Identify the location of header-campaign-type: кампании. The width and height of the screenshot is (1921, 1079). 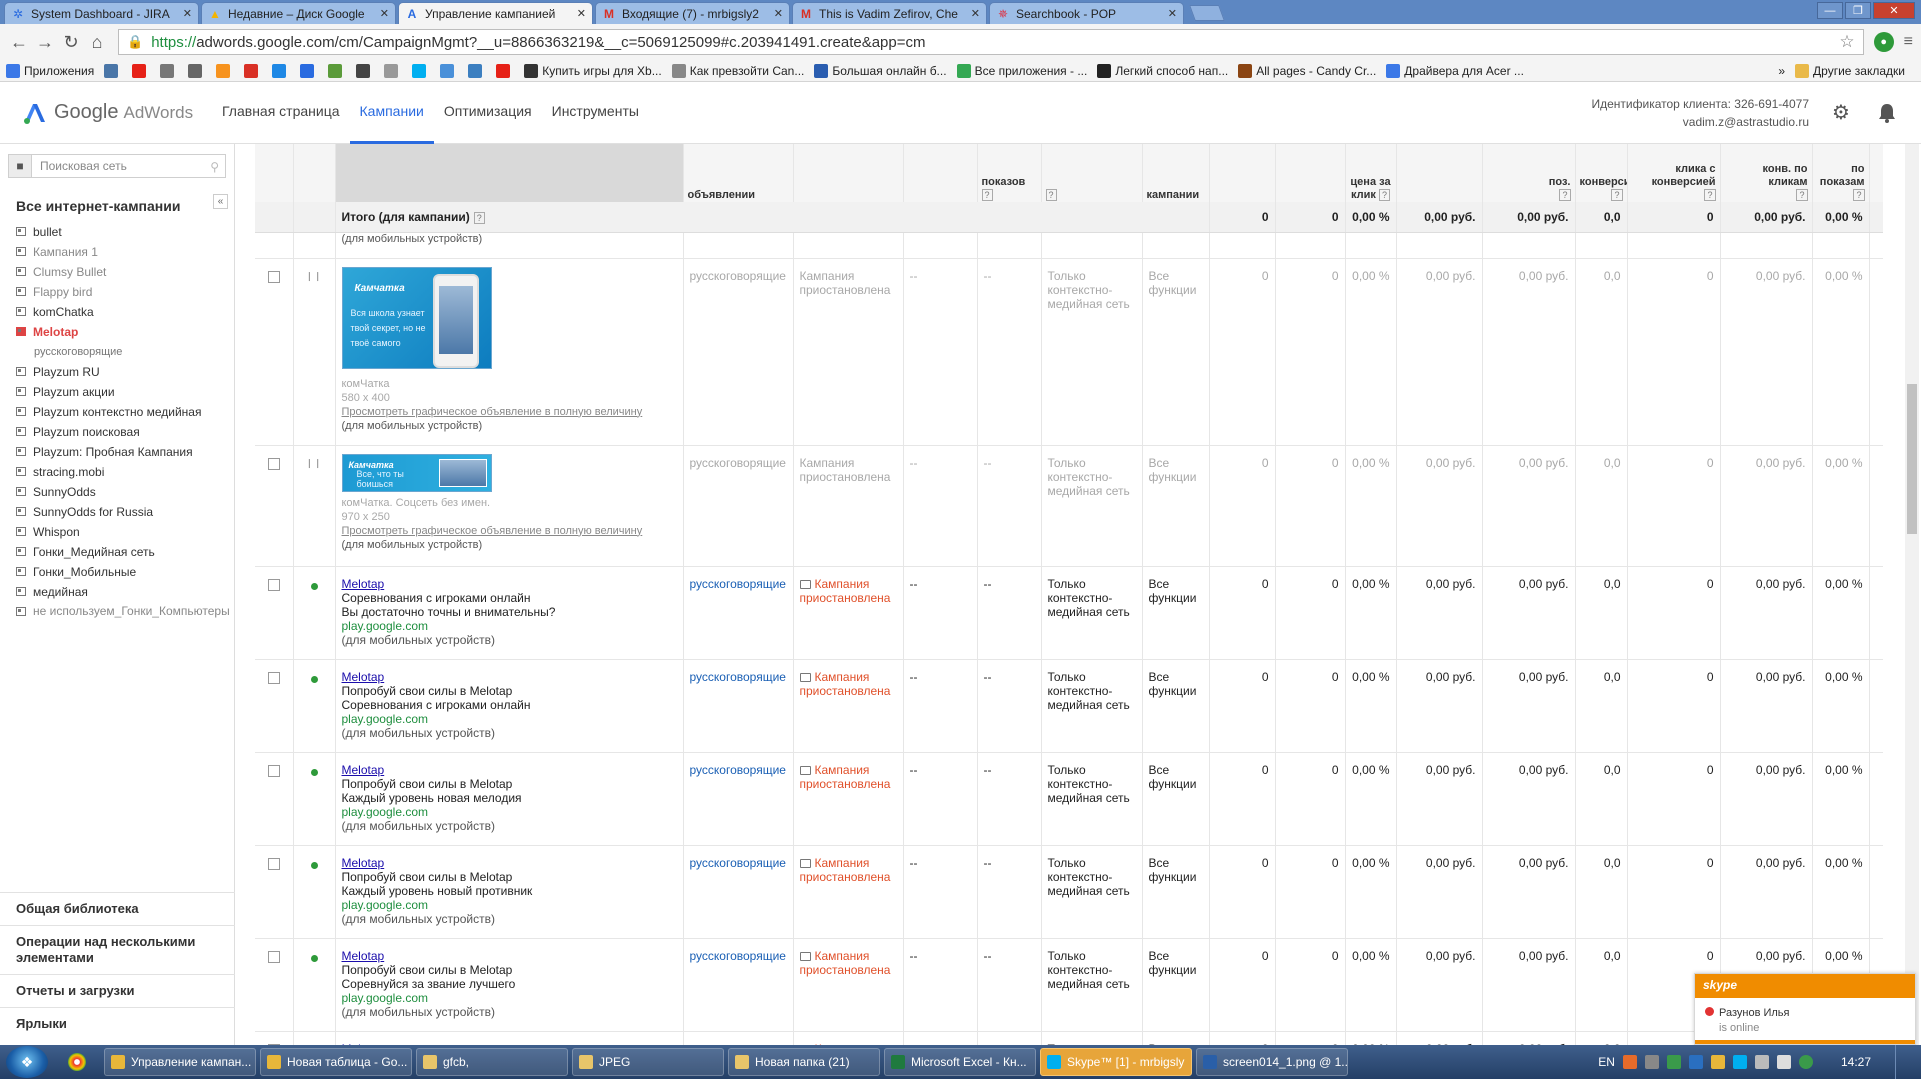
(1176, 173).